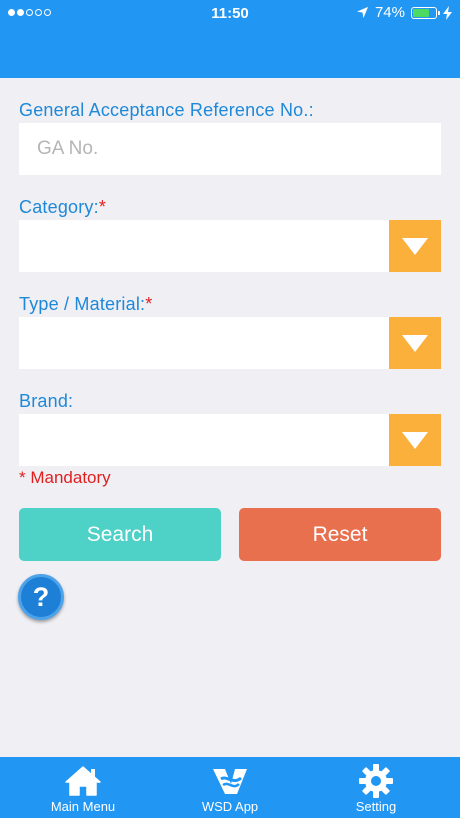 The height and width of the screenshot is (818, 460). I want to click on type-material-label: Type / Material:*, so click(86, 304).